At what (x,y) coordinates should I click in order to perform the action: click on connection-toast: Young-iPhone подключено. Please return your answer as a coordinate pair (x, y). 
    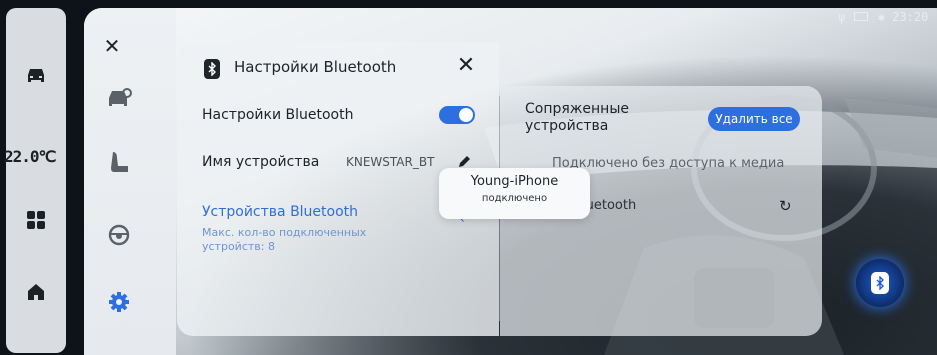
    Looking at the image, I should click on (514, 193).